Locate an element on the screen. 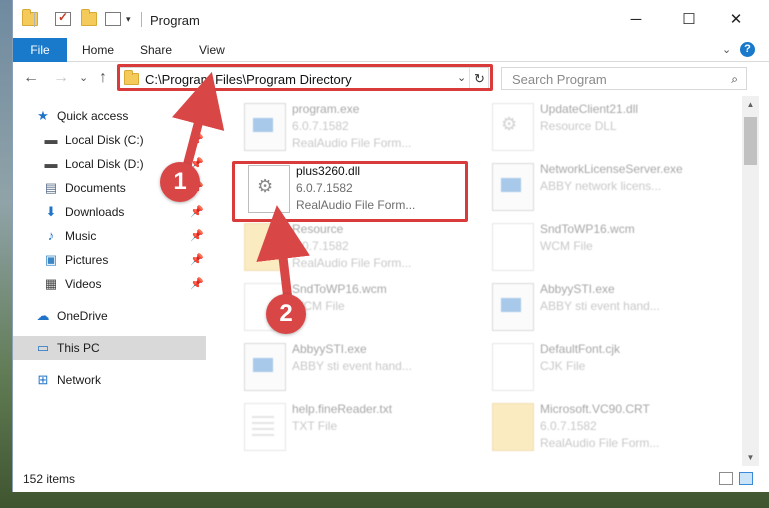 The image size is (769, 508). documents-icon: ▤ is located at coordinates (51, 187).